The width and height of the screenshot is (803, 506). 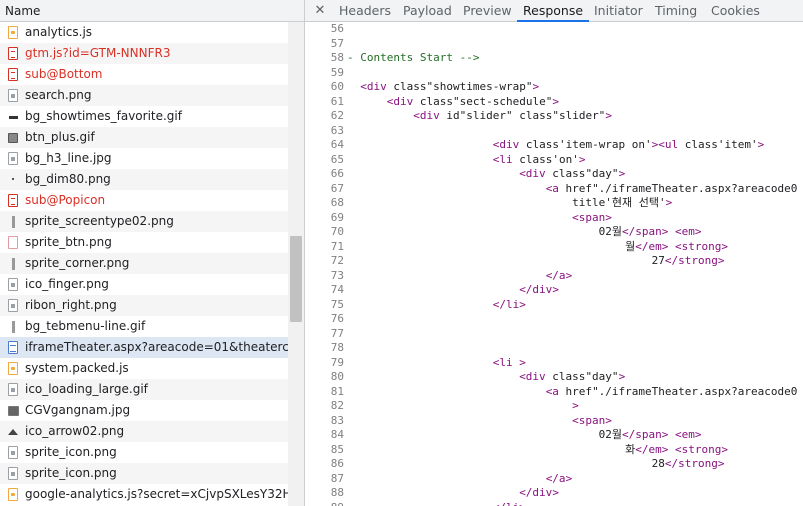 What do you see at coordinates (144, 137) in the screenshot?
I see `request-row: btn_plus.gif` at bounding box center [144, 137].